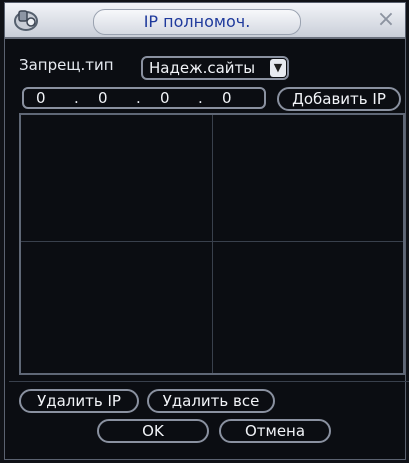  What do you see at coordinates (144, 98) in the screenshot?
I see `ip-address-input: 0 . 0 . 0 . 0` at bounding box center [144, 98].